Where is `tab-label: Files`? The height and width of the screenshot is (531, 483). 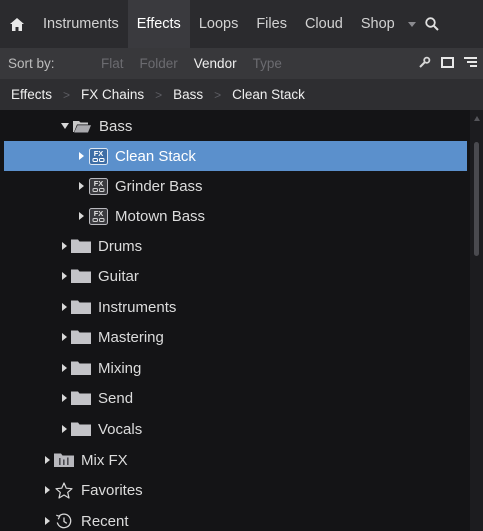 tab-label: Files is located at coordinates (271, 24).